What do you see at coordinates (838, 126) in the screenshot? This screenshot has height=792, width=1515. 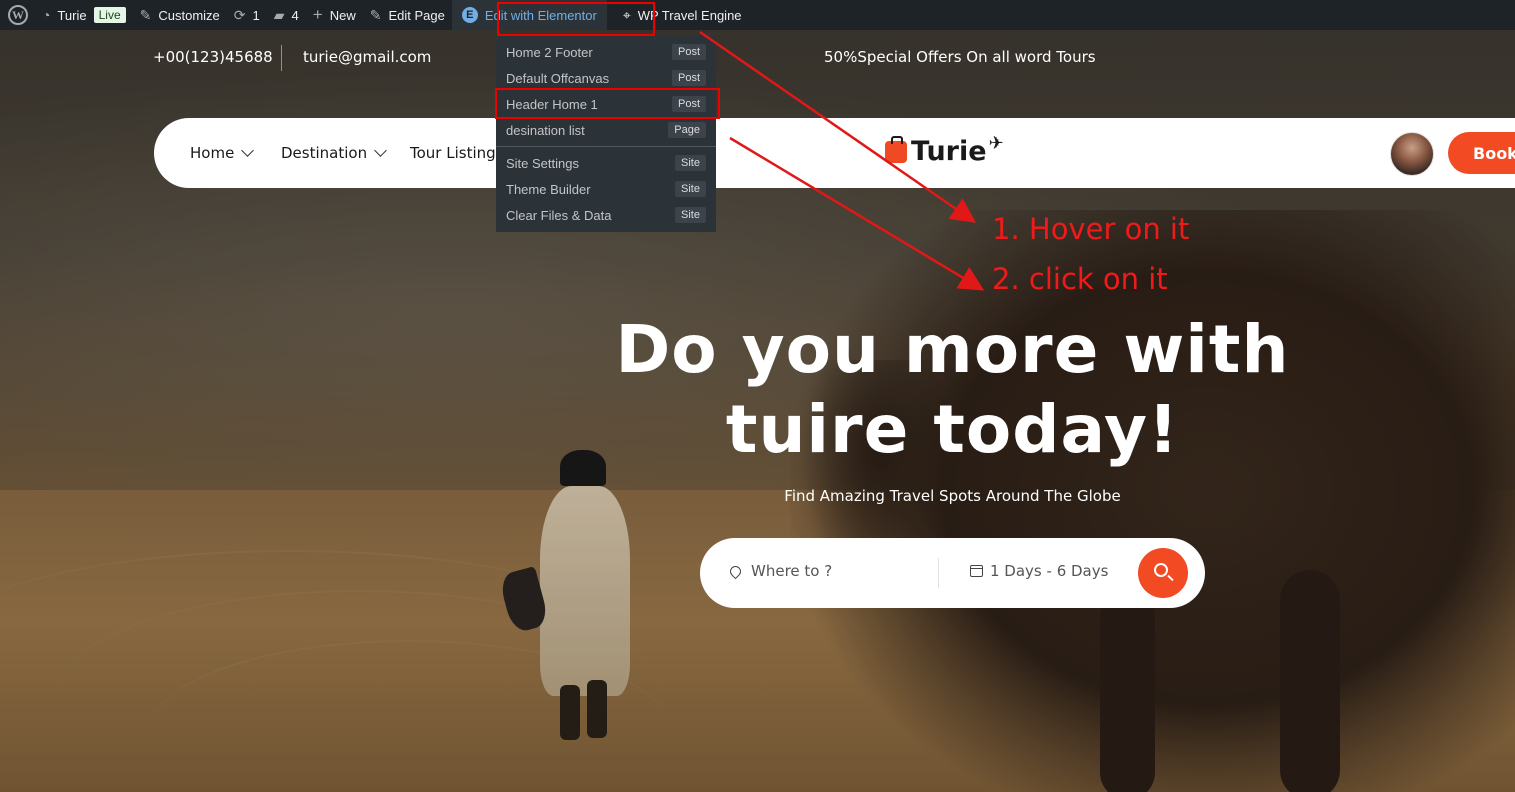 I see `arrow-step1` at bounding box center [838, 126].